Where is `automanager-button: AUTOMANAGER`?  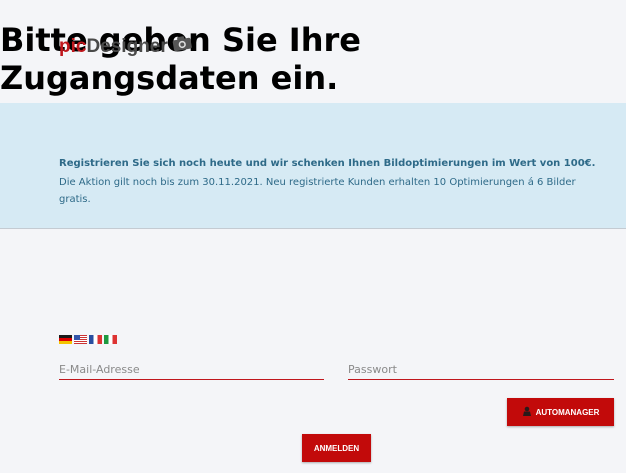
automanager-button: AUTOMANAGER is located at coordinates (560, 412).